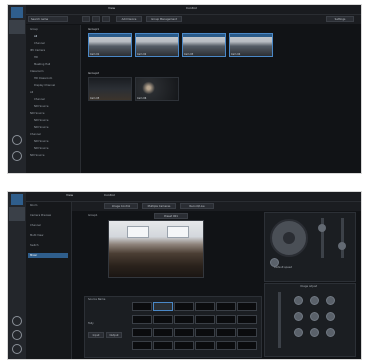 The image size is (366, 360). I want to click on ptz-home-button, so click(274, 262).